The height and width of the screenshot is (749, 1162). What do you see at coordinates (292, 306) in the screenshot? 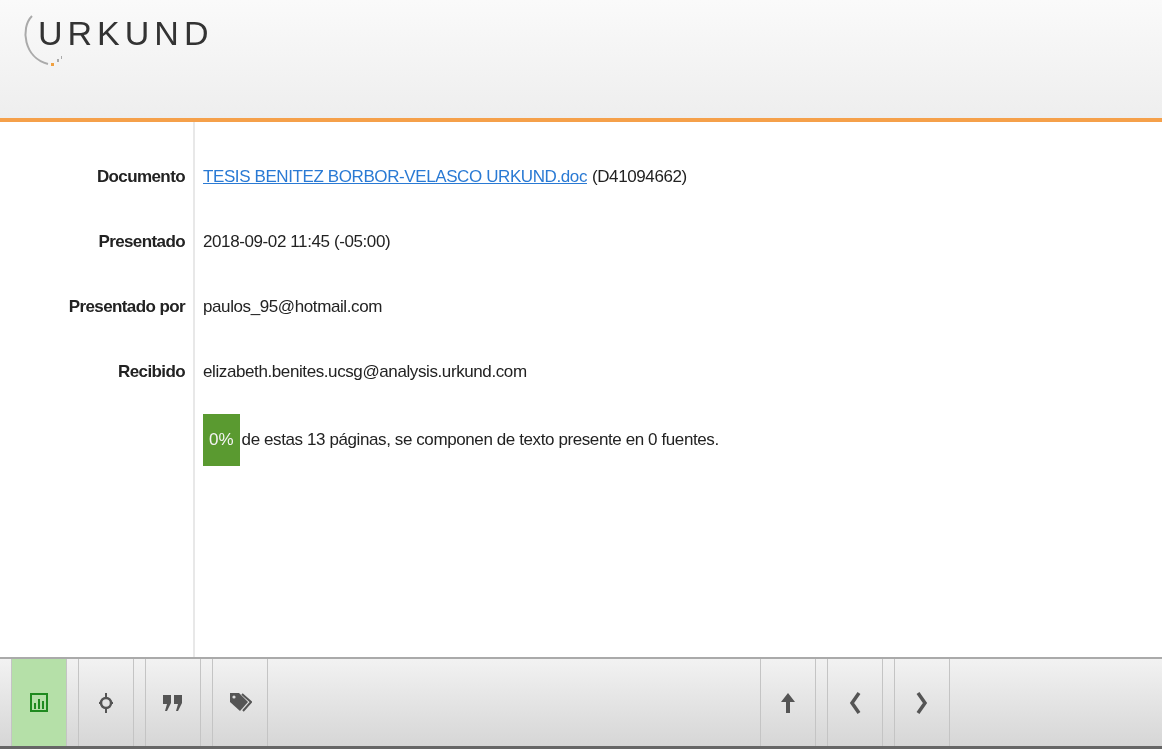
I see `field-value: paulos_95@hotmail.com` at bounding box center [292, 306].